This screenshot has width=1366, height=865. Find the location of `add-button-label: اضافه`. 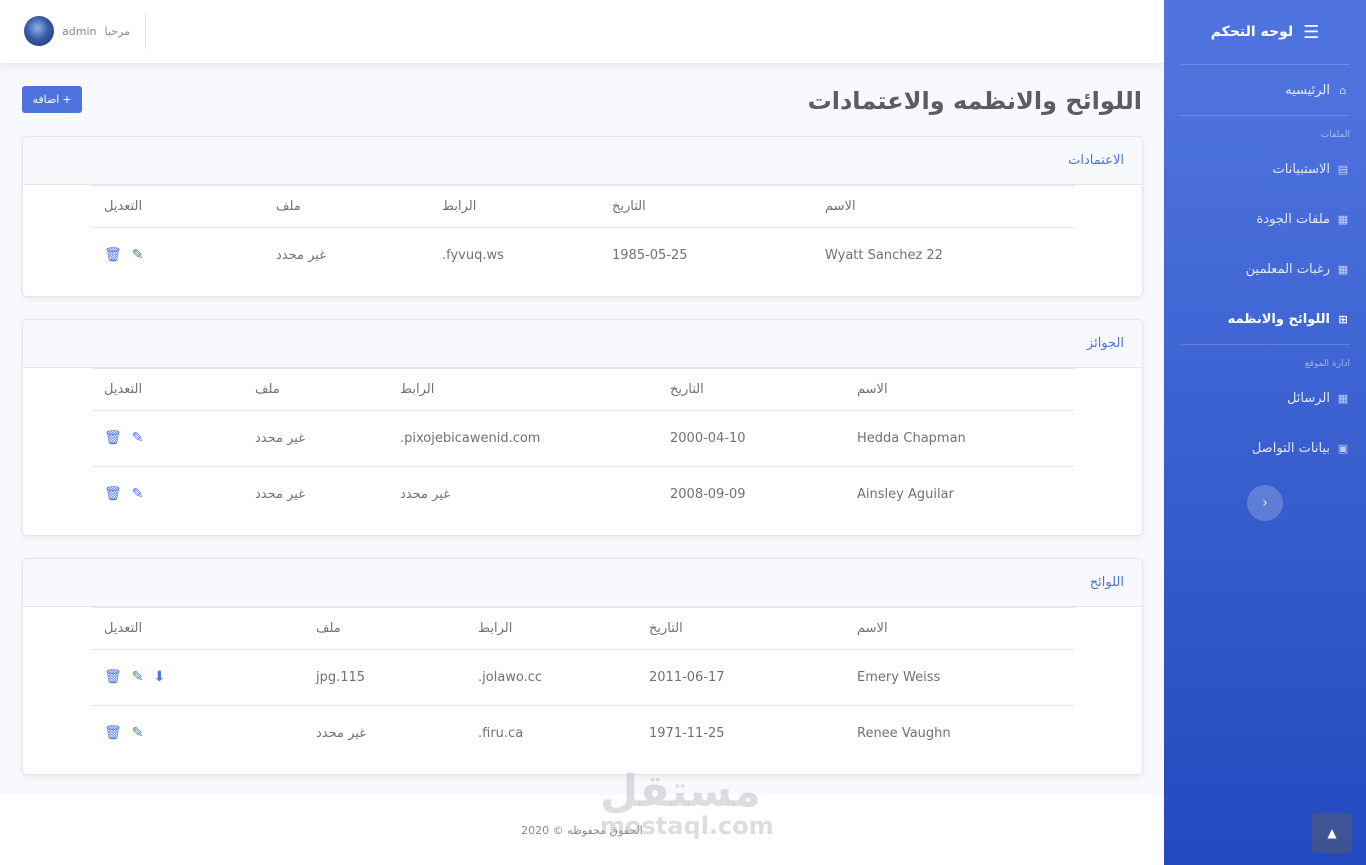

add-button-label: اضافه is located at coordinates (46, 99).